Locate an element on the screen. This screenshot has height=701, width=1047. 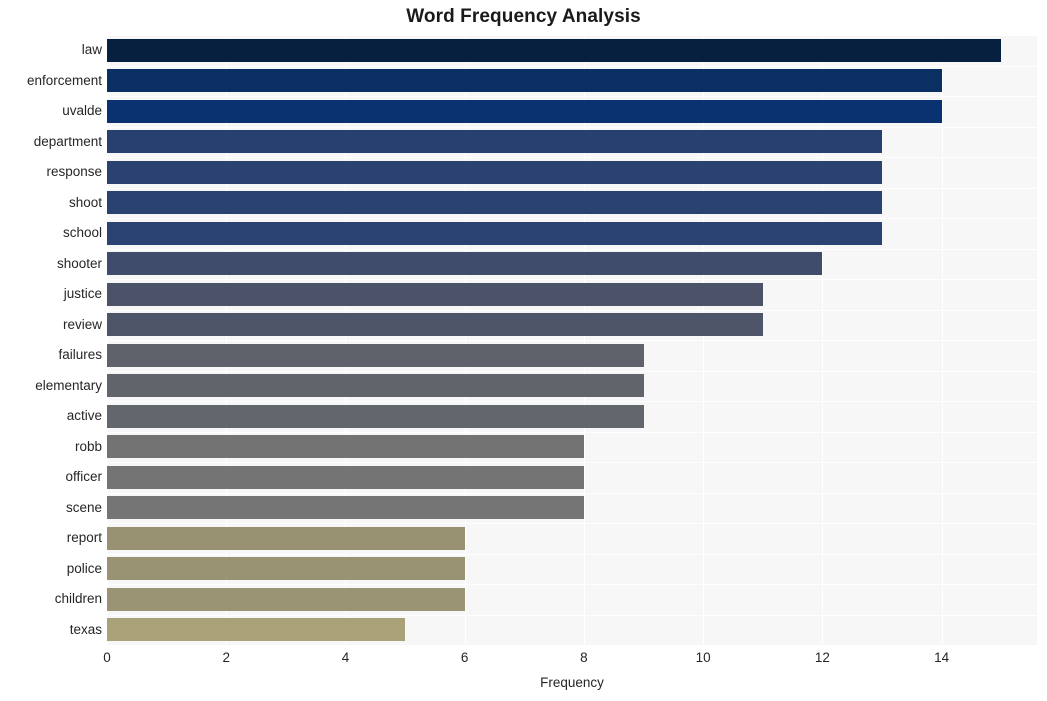
y-tick-label-uvalde: uvalde is located at coordinates (82, 111).